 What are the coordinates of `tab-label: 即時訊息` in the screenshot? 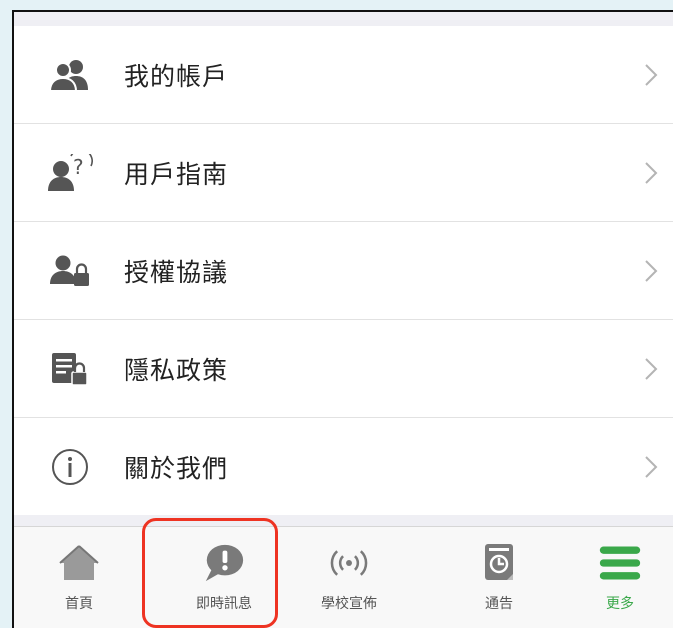 It's located at (224, 603).